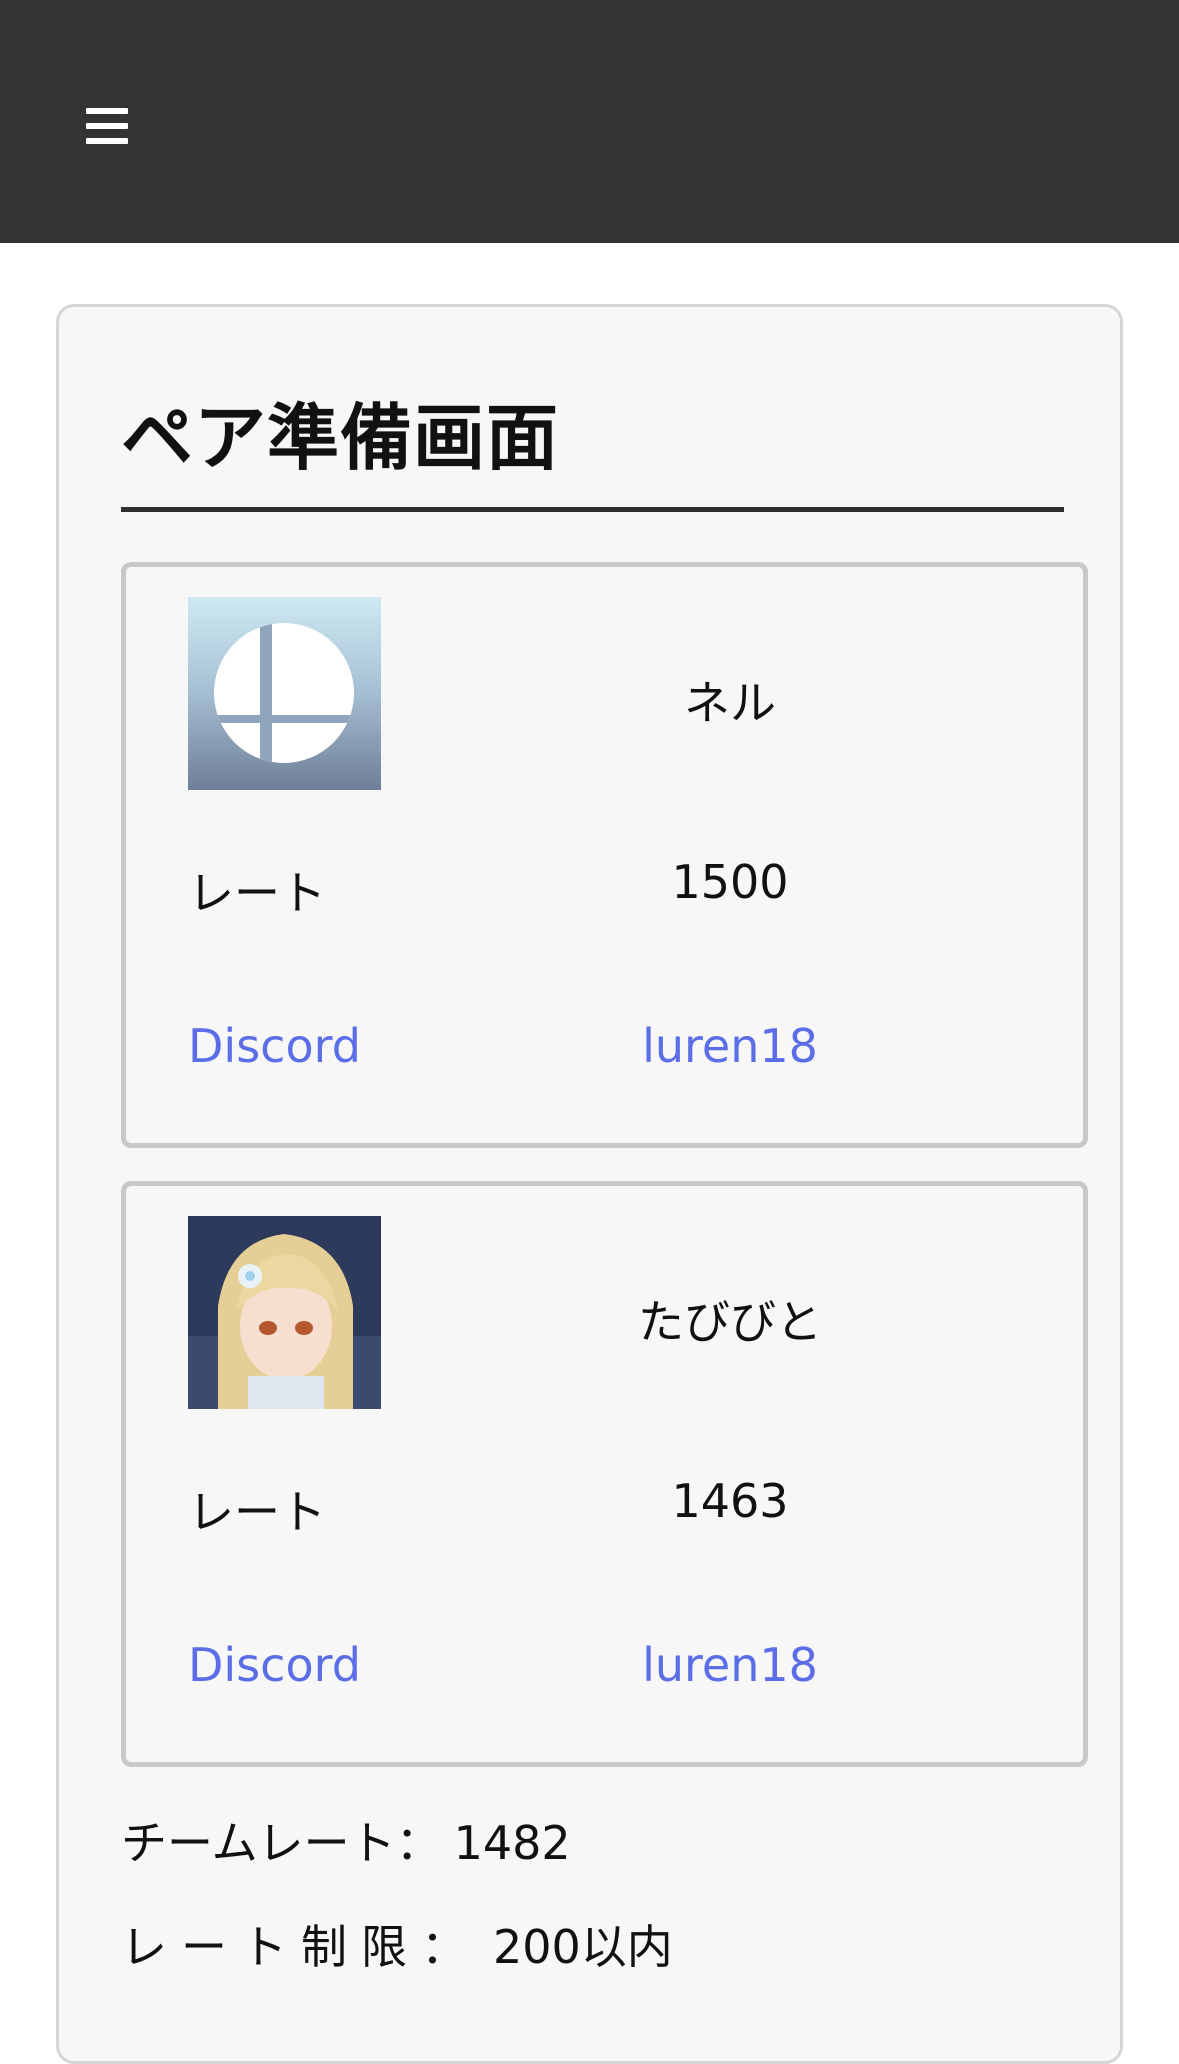  What do you see at coordinates (512, 1843) in the screenshot?
I see `team-rate-value: 1482` at bounding box center [512, 1843].